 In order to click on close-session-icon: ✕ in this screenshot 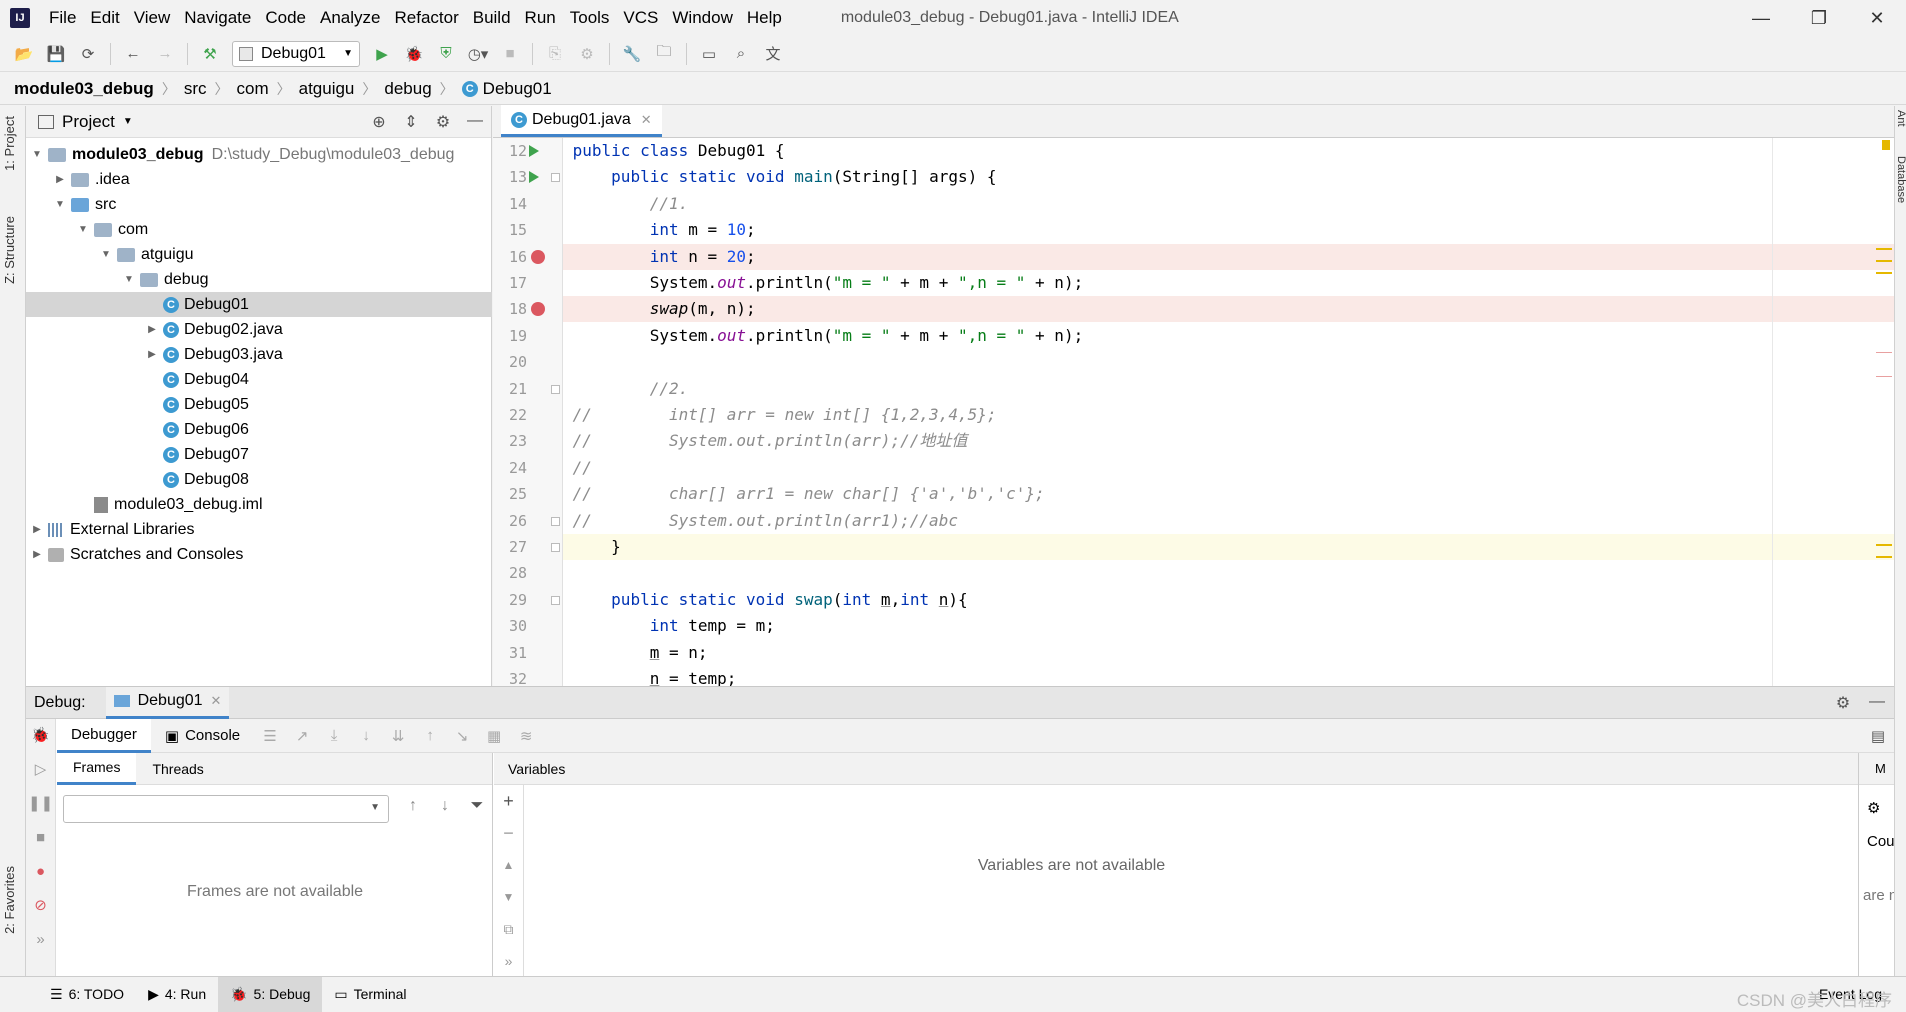, I will do `click(216, 701)`.